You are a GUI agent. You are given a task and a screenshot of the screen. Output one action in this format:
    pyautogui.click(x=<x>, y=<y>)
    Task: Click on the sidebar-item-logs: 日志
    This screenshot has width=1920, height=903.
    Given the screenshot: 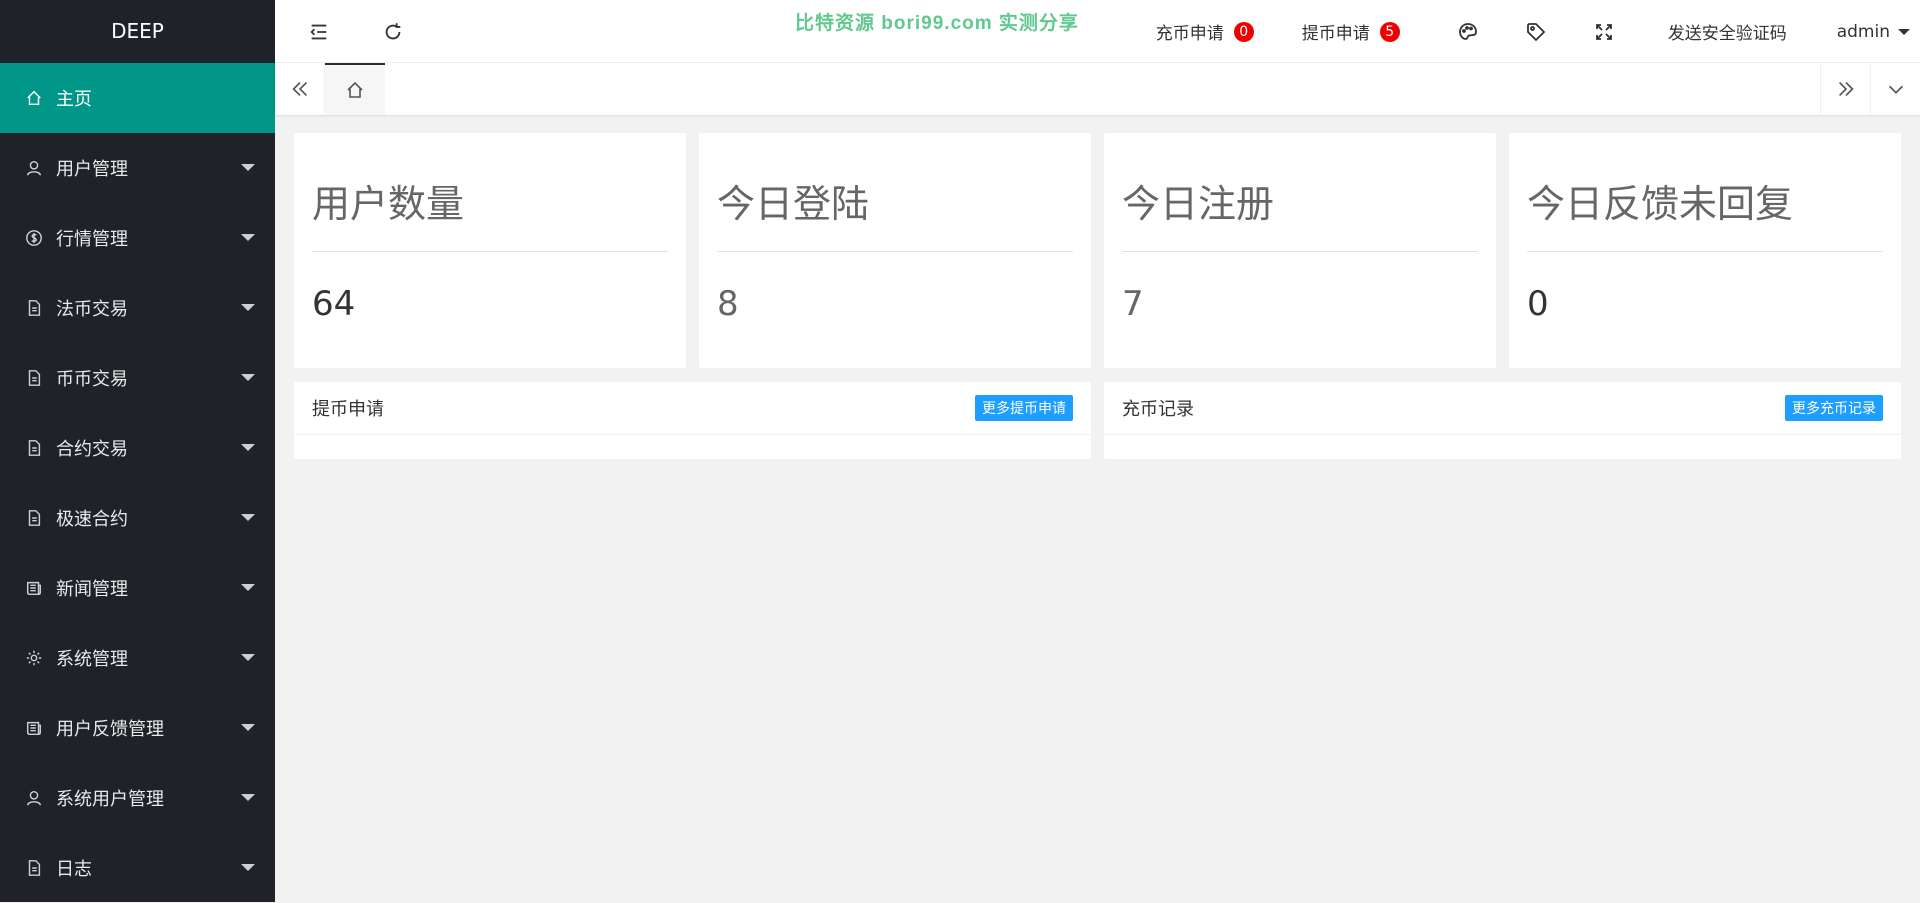 What is the action you would take?
    pyautogui.click(x=137, y=868)
    